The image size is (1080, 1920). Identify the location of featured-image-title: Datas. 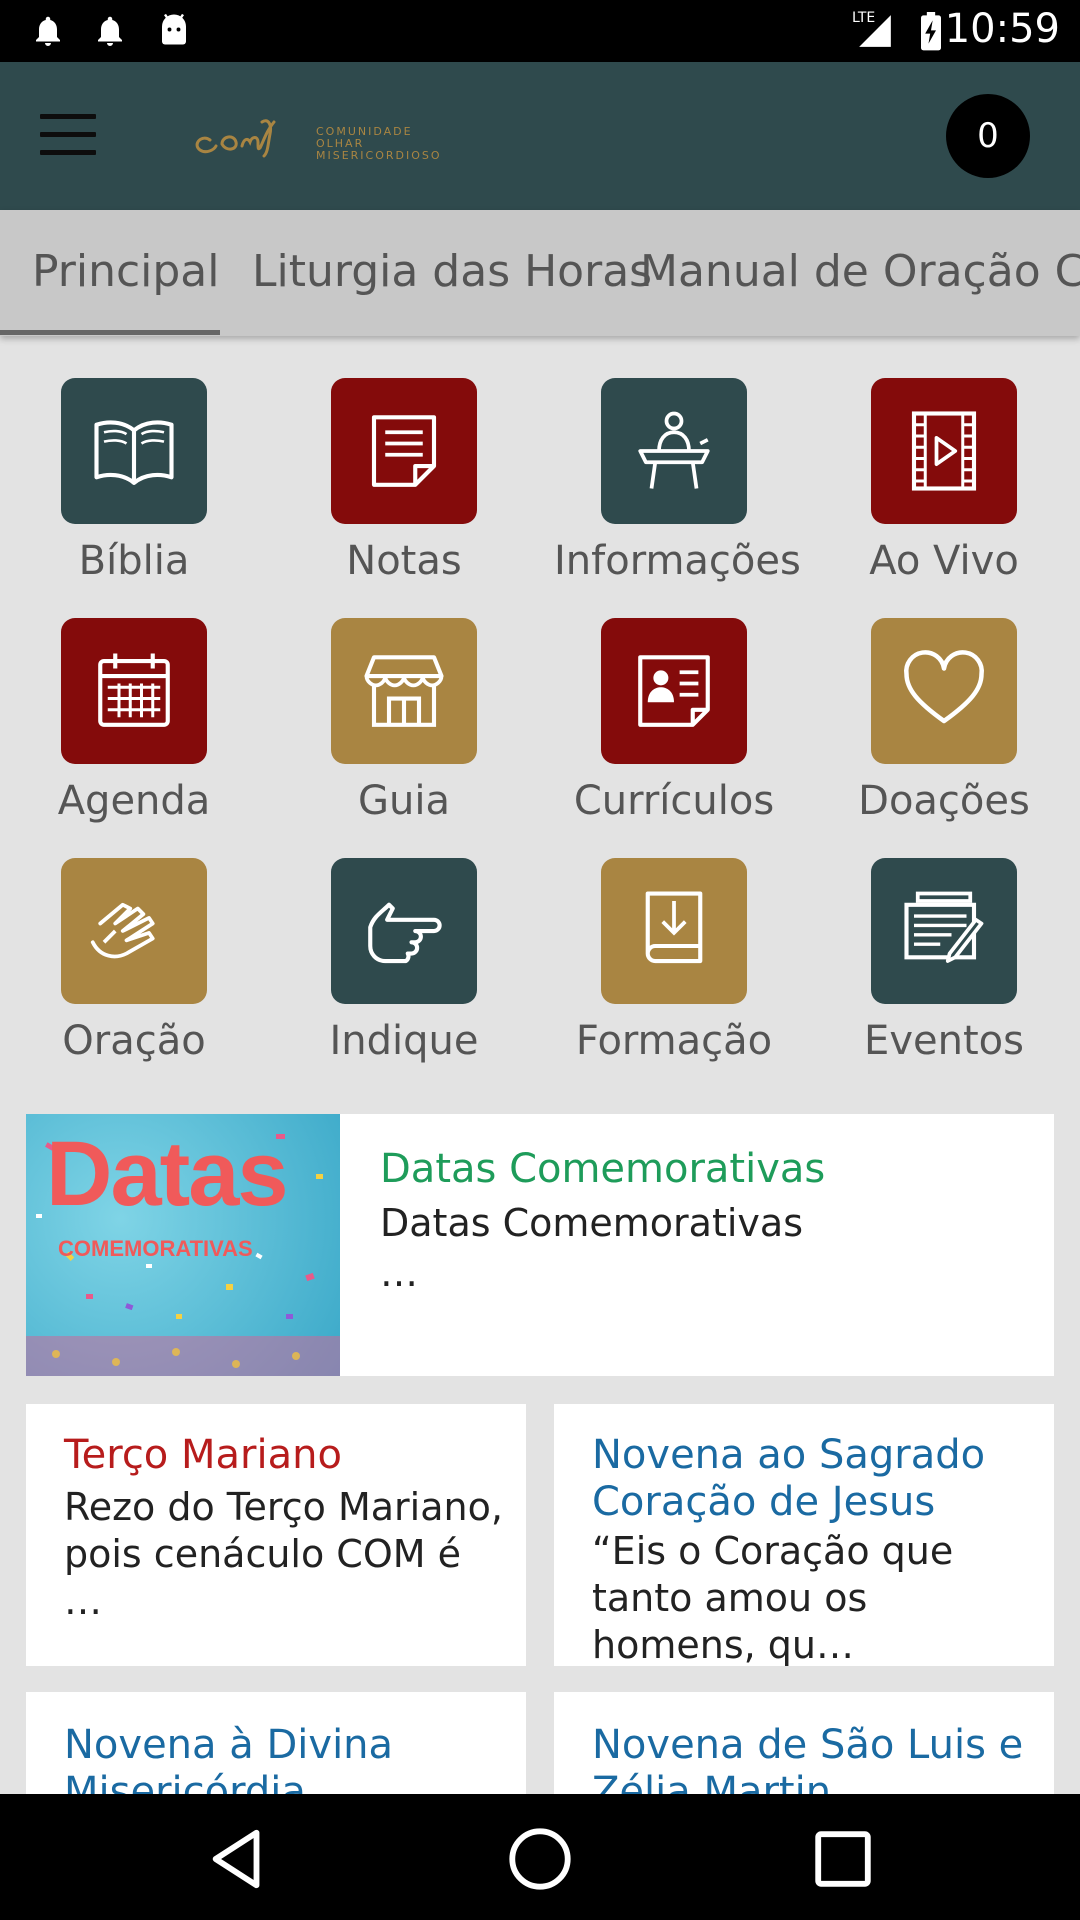
(167, 1174).